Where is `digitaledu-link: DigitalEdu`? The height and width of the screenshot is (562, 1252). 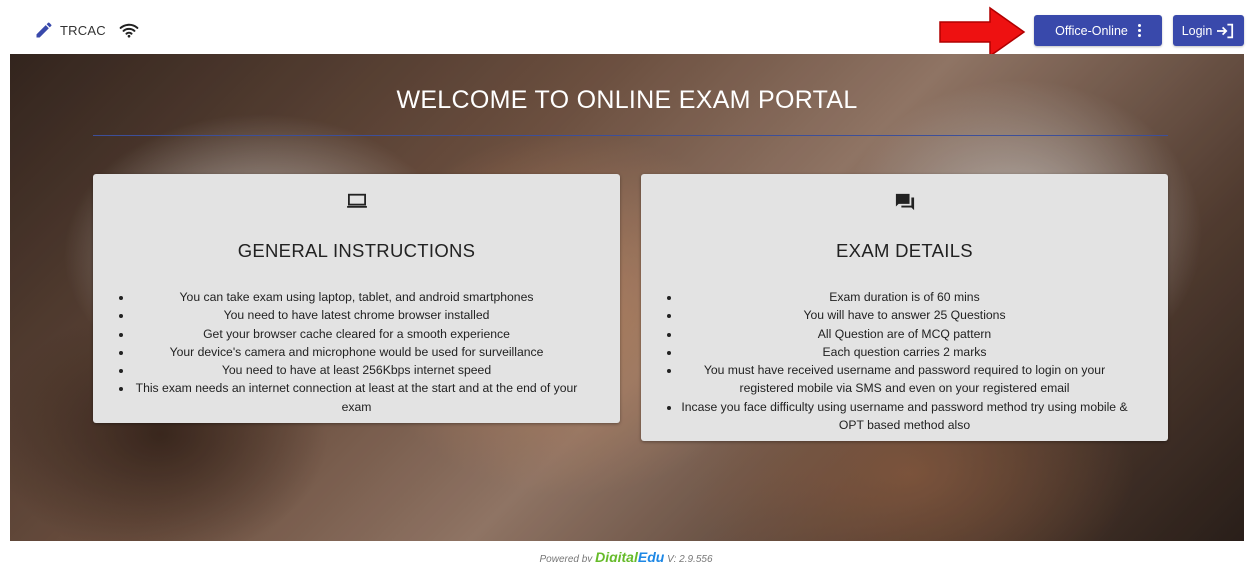 digitaledu-link: DigitalEdu is located at coordinates (629, 555).